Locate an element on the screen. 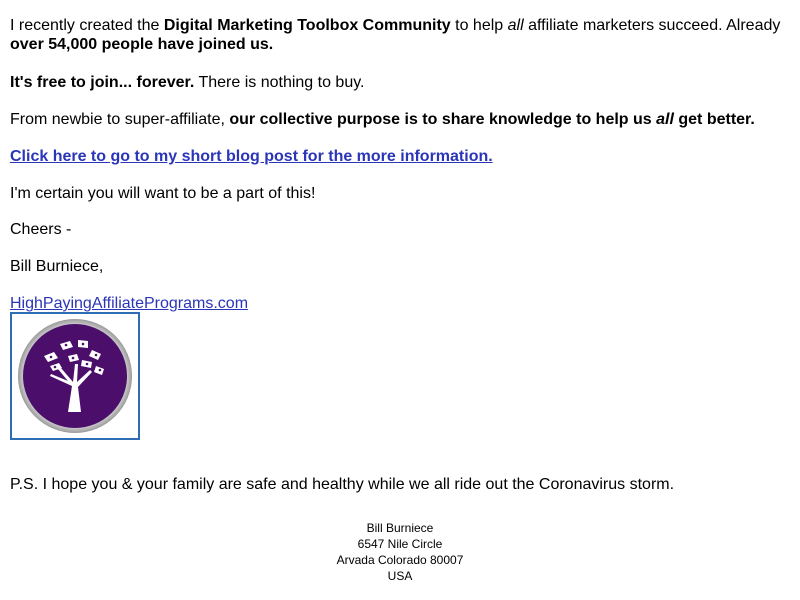 Image resolution: width=800 pixels, height=600 pixels. tree-logo-icon is located at coordinates (75, 376).